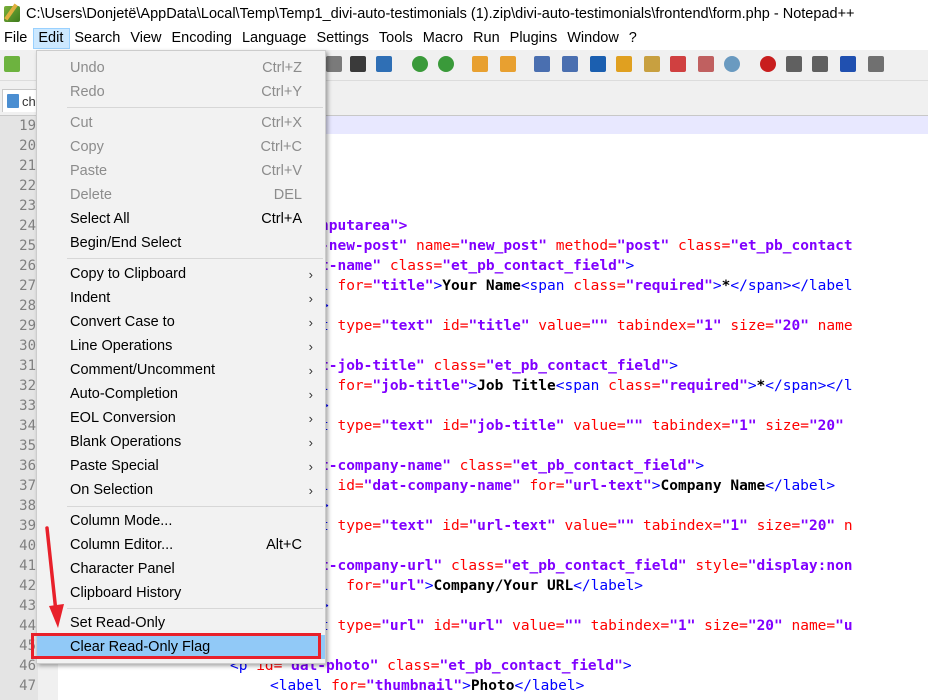 The height and width of the screenshot is (700, 928). Describe the element at coordinates (27, 366) in the screenshot. I see `line-number: 31` at that location.